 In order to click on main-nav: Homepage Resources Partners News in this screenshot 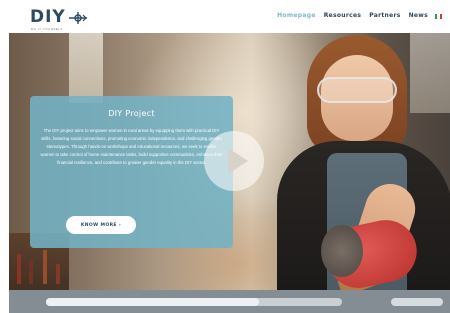, I will do `click(355, 16)`.